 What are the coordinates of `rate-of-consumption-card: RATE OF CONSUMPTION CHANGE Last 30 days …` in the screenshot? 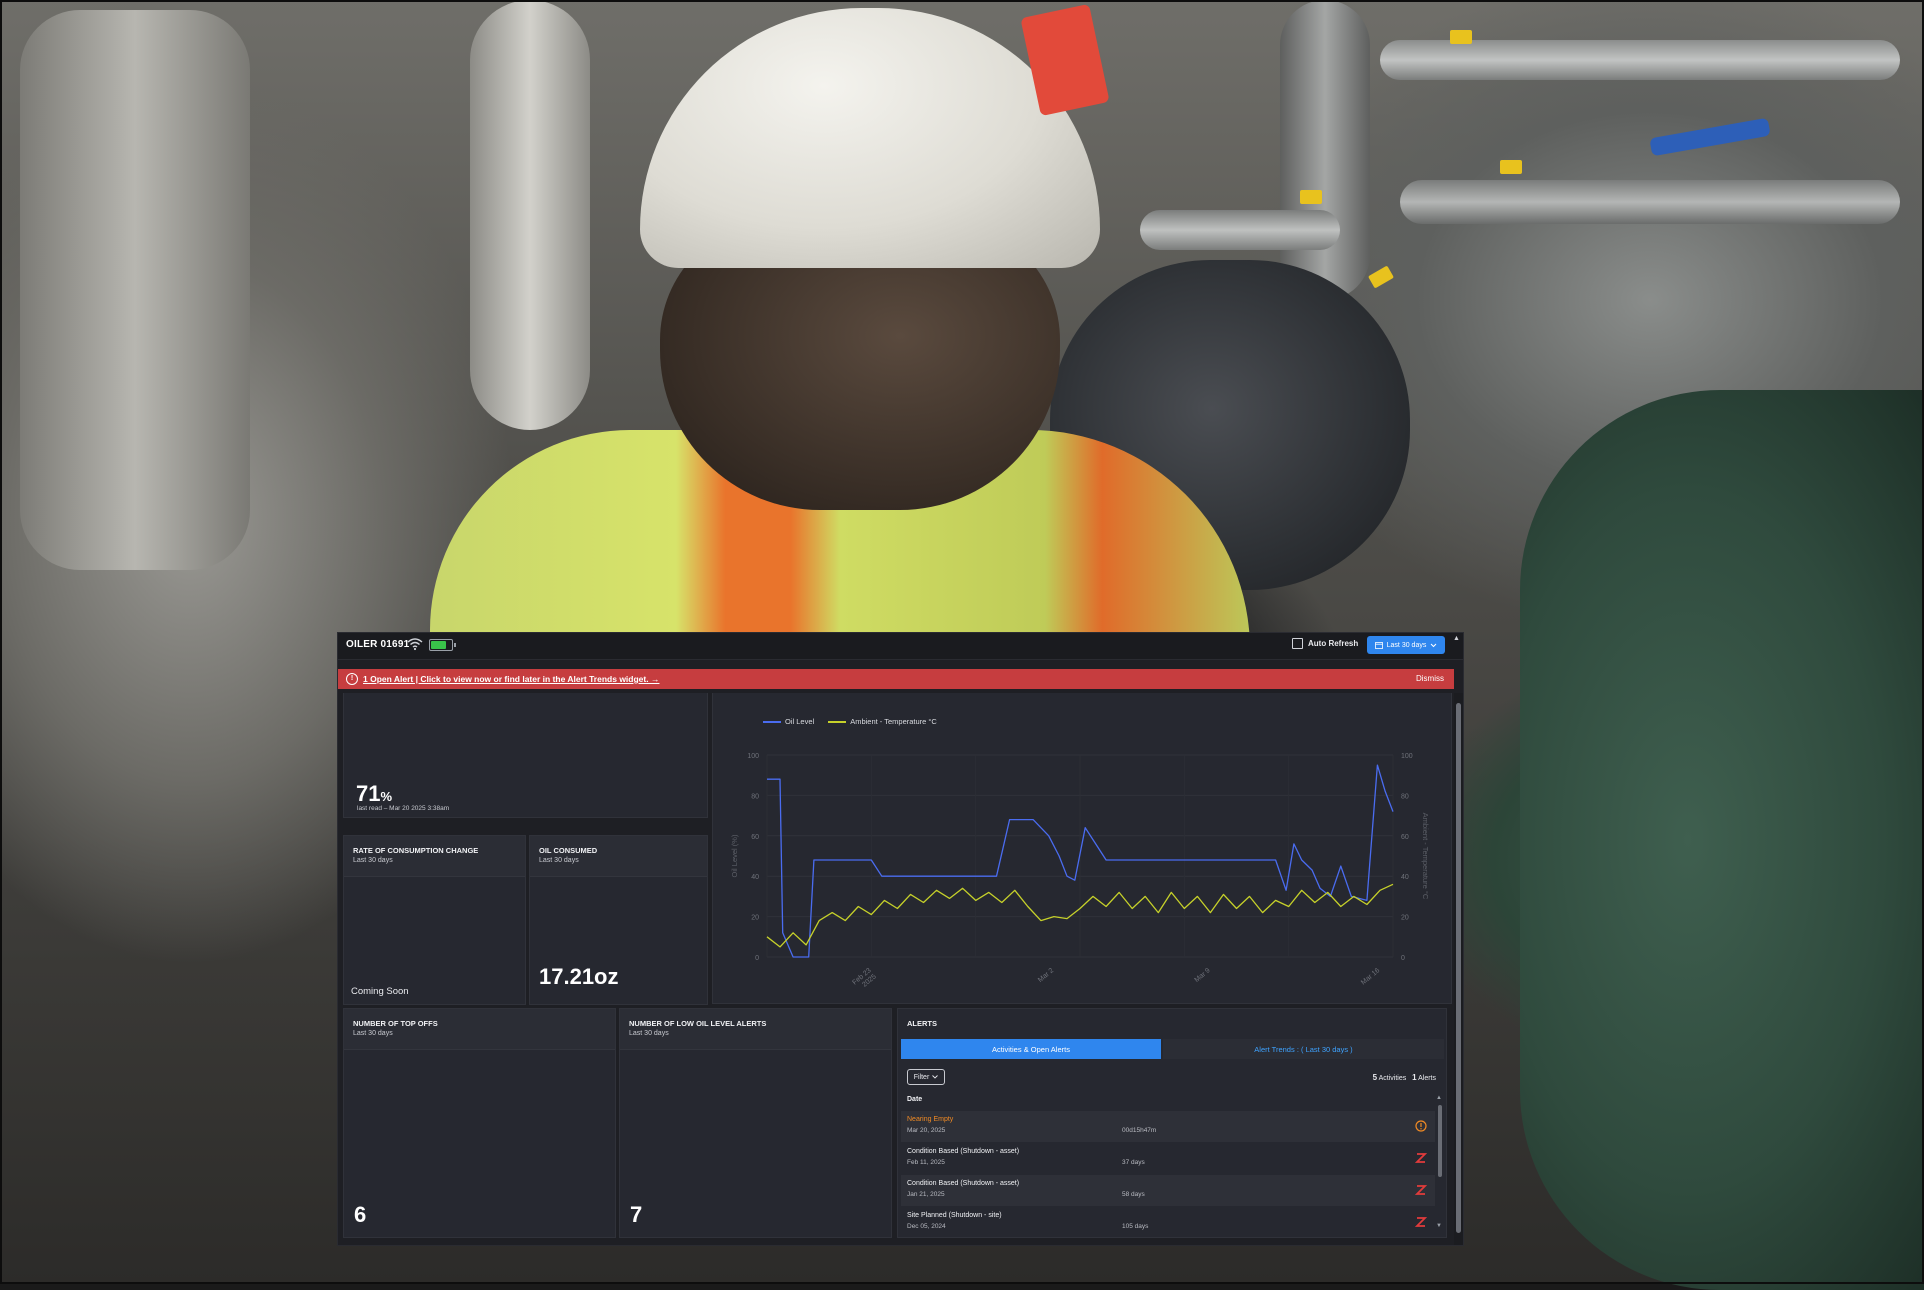 It's located at (434, 920).